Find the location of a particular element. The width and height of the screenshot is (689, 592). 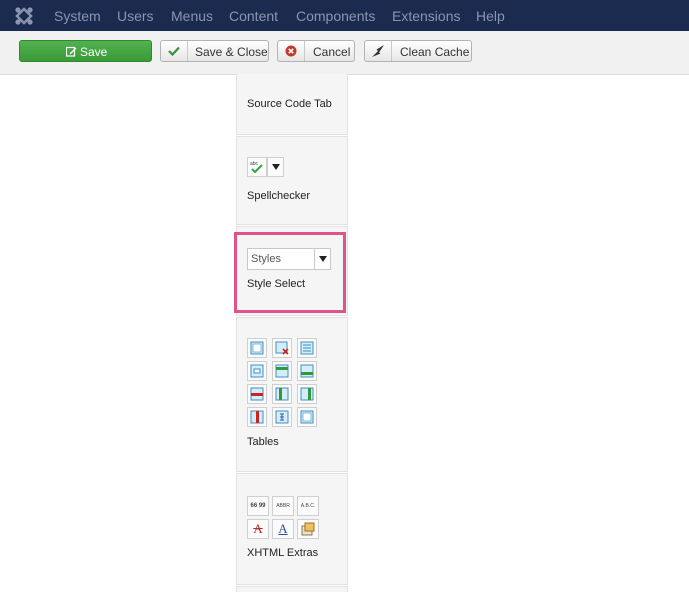

menu-extensions: Extensions is located at coordinates (426, 16).